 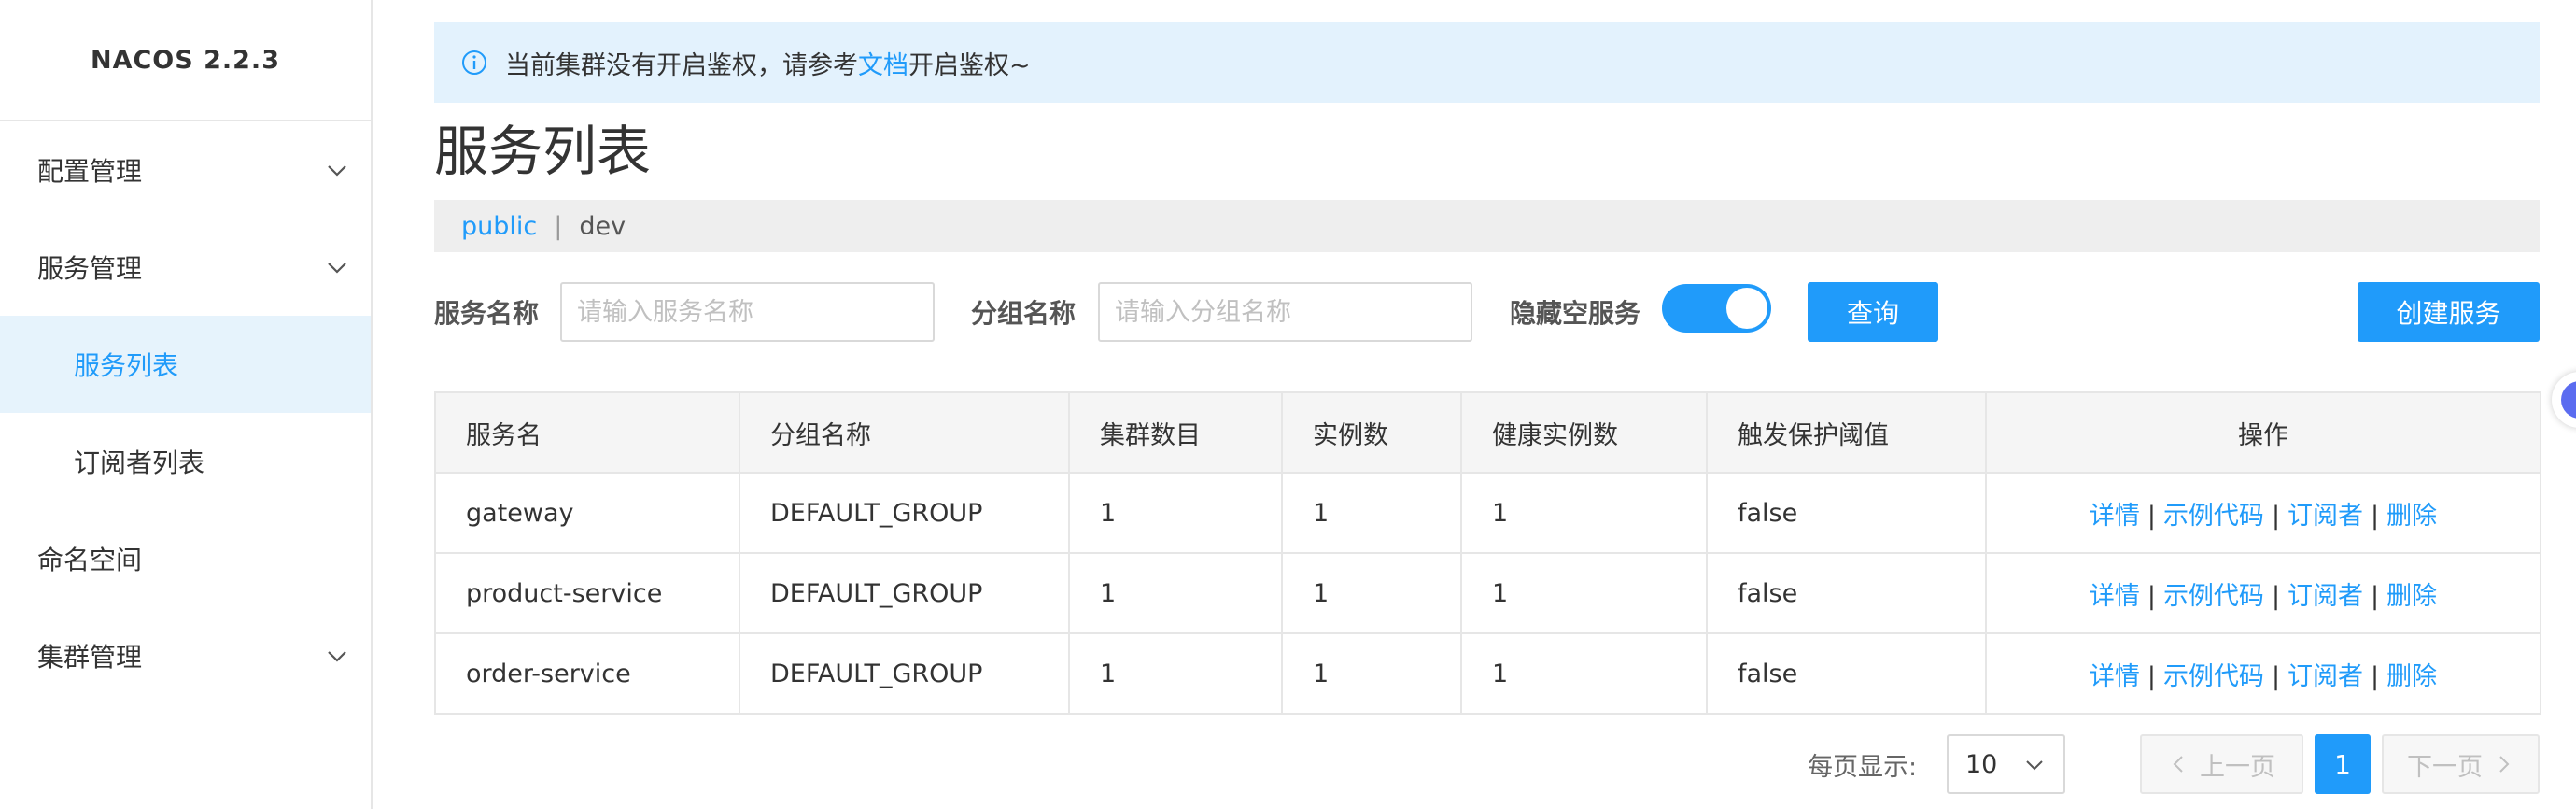 I want to click on page-size-label: 每页显示:, so click(x=1863, y=767).